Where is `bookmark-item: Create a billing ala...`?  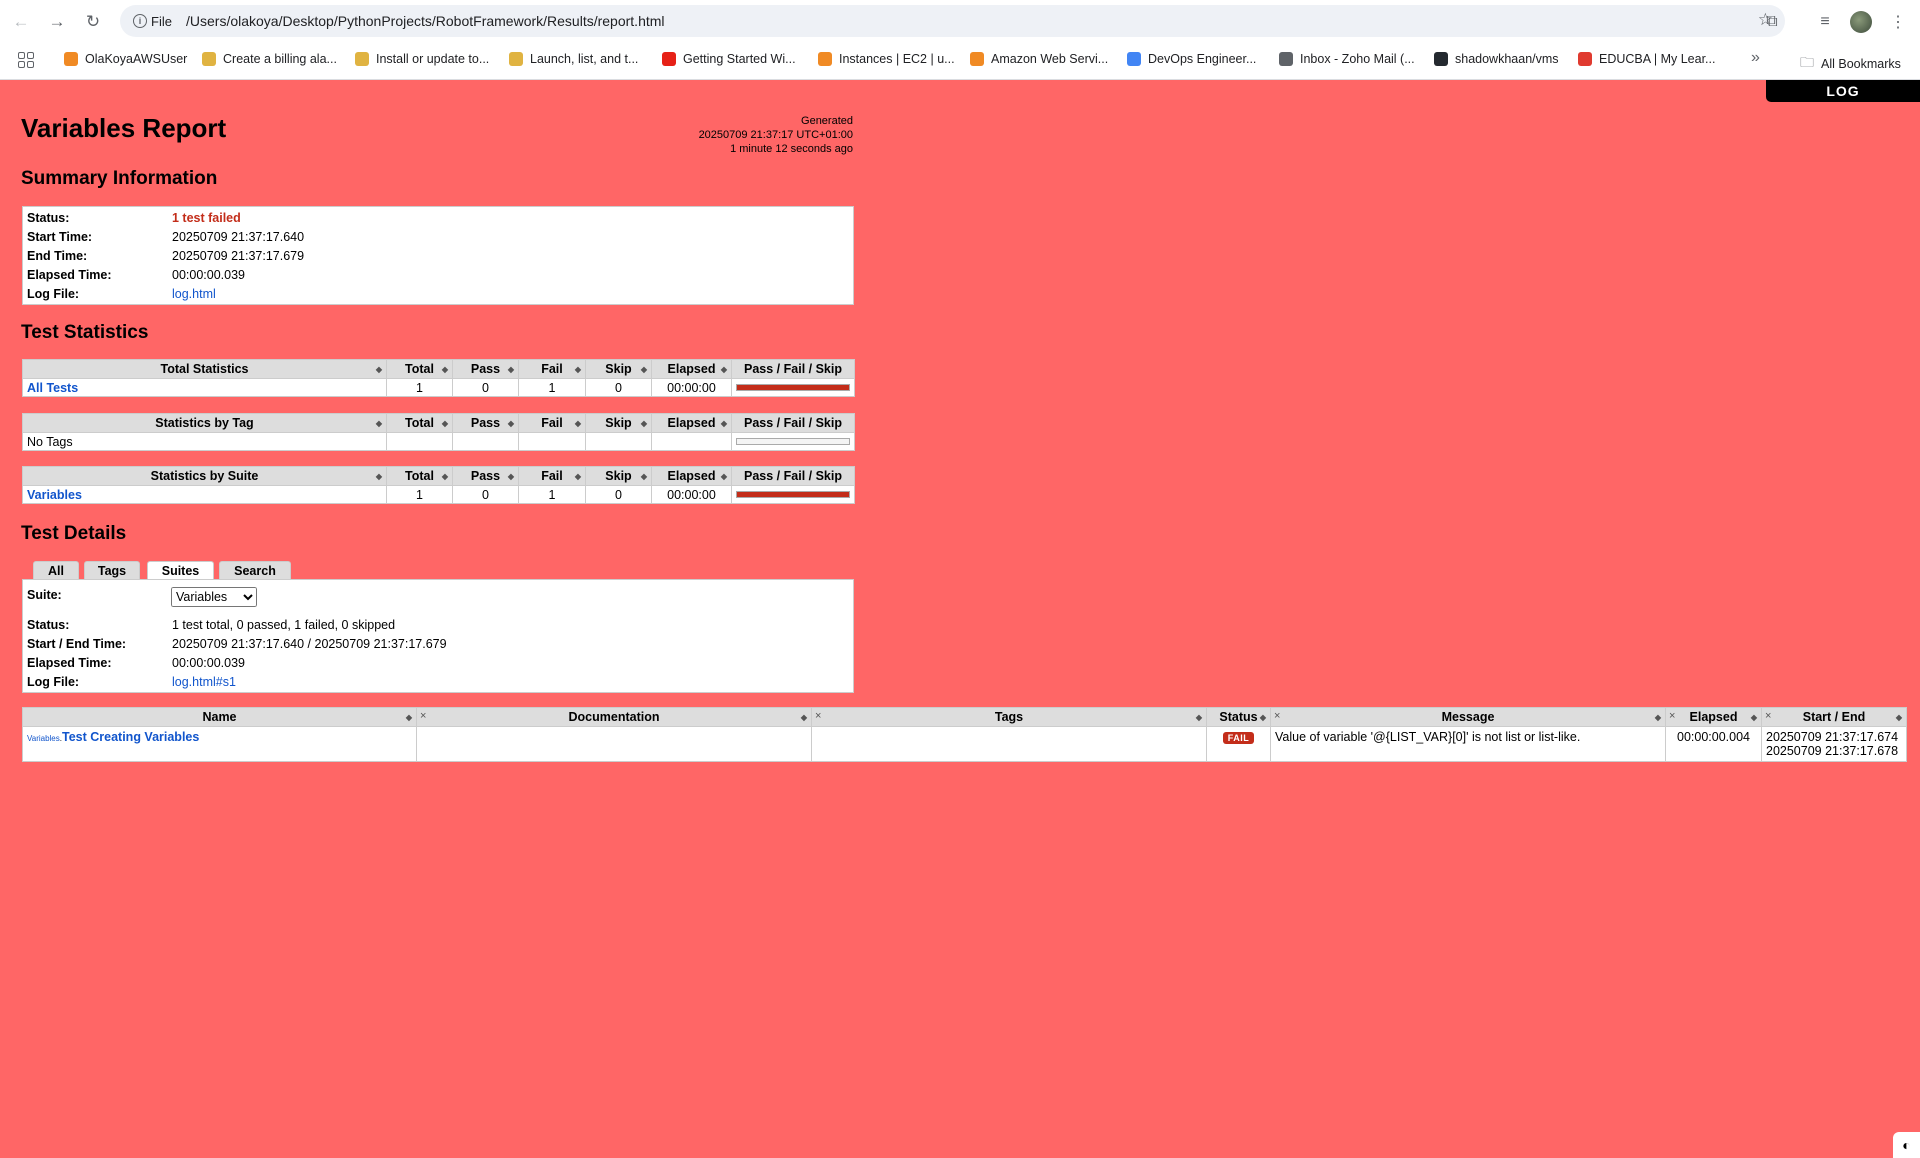
bookmark-item: Create a billing ala... is located at coordinates (269, 59).